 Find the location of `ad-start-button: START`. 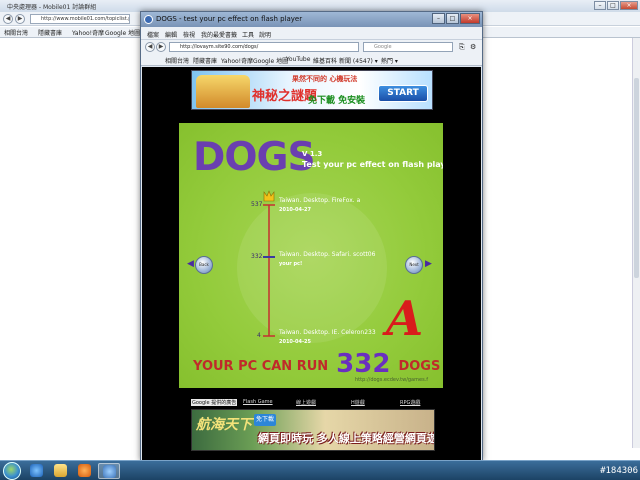

ad-start-button: START is located at coordinates (403, 93).